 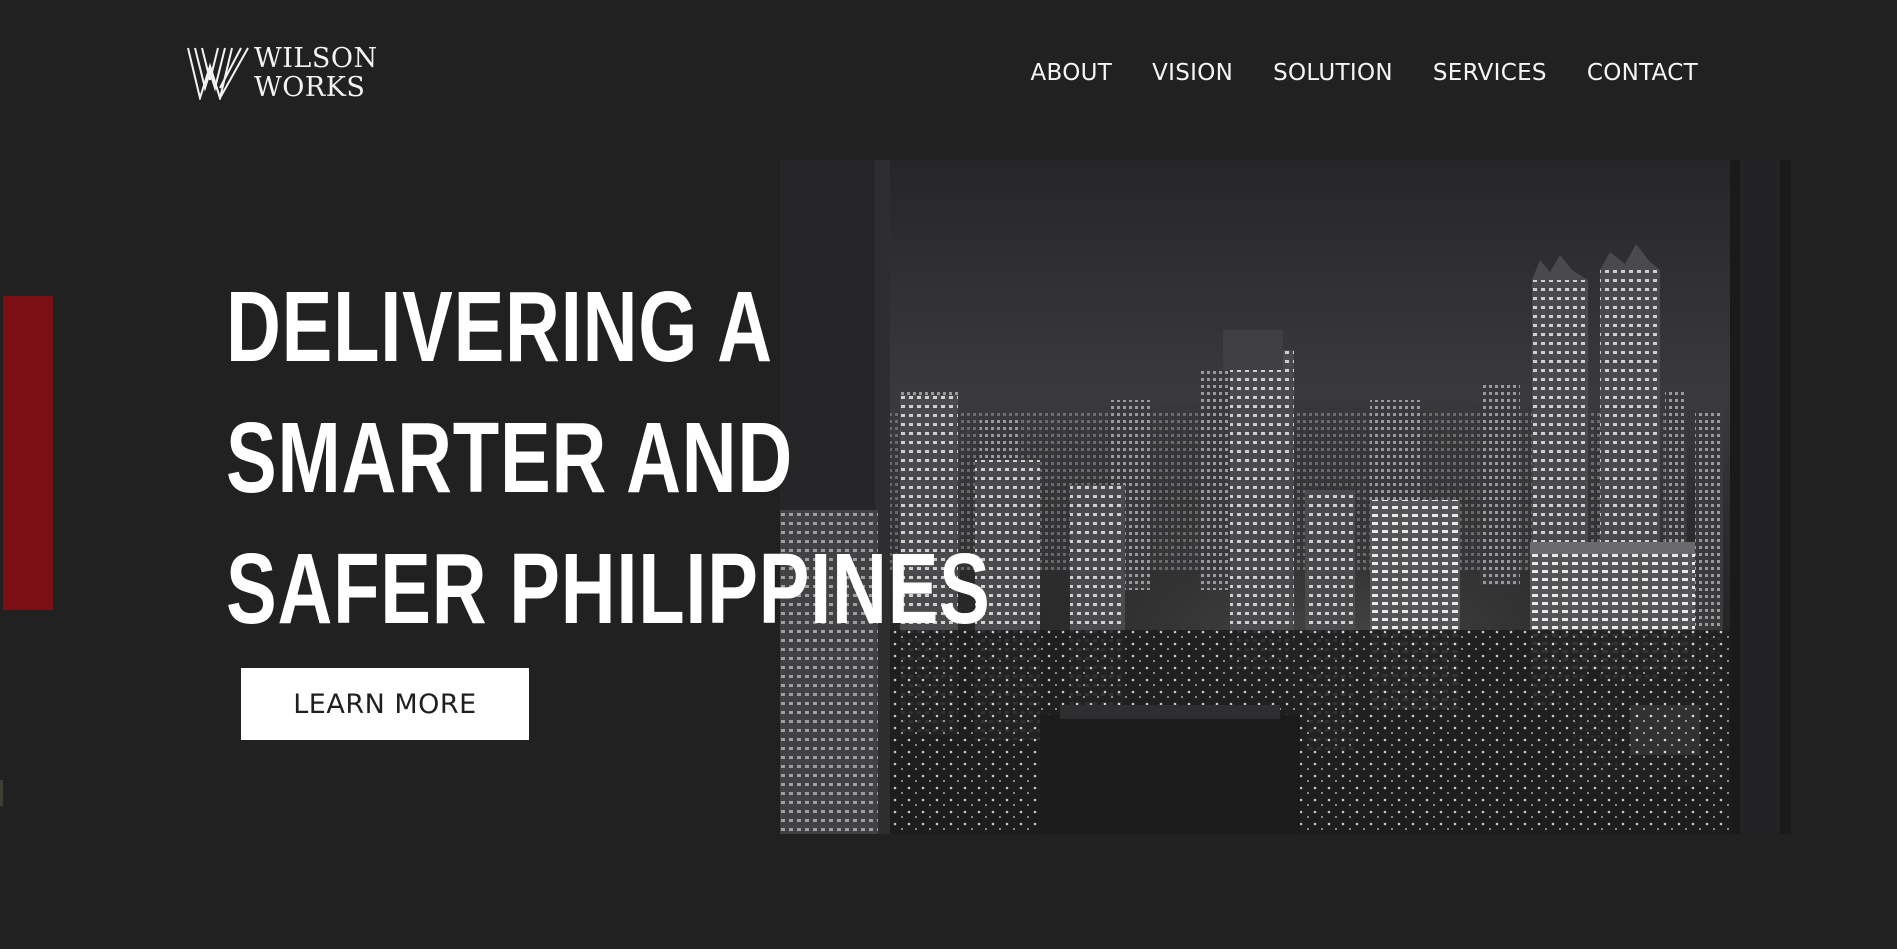 I want to click on nav-item-vision: VISION, so click(x=1192, y=73).